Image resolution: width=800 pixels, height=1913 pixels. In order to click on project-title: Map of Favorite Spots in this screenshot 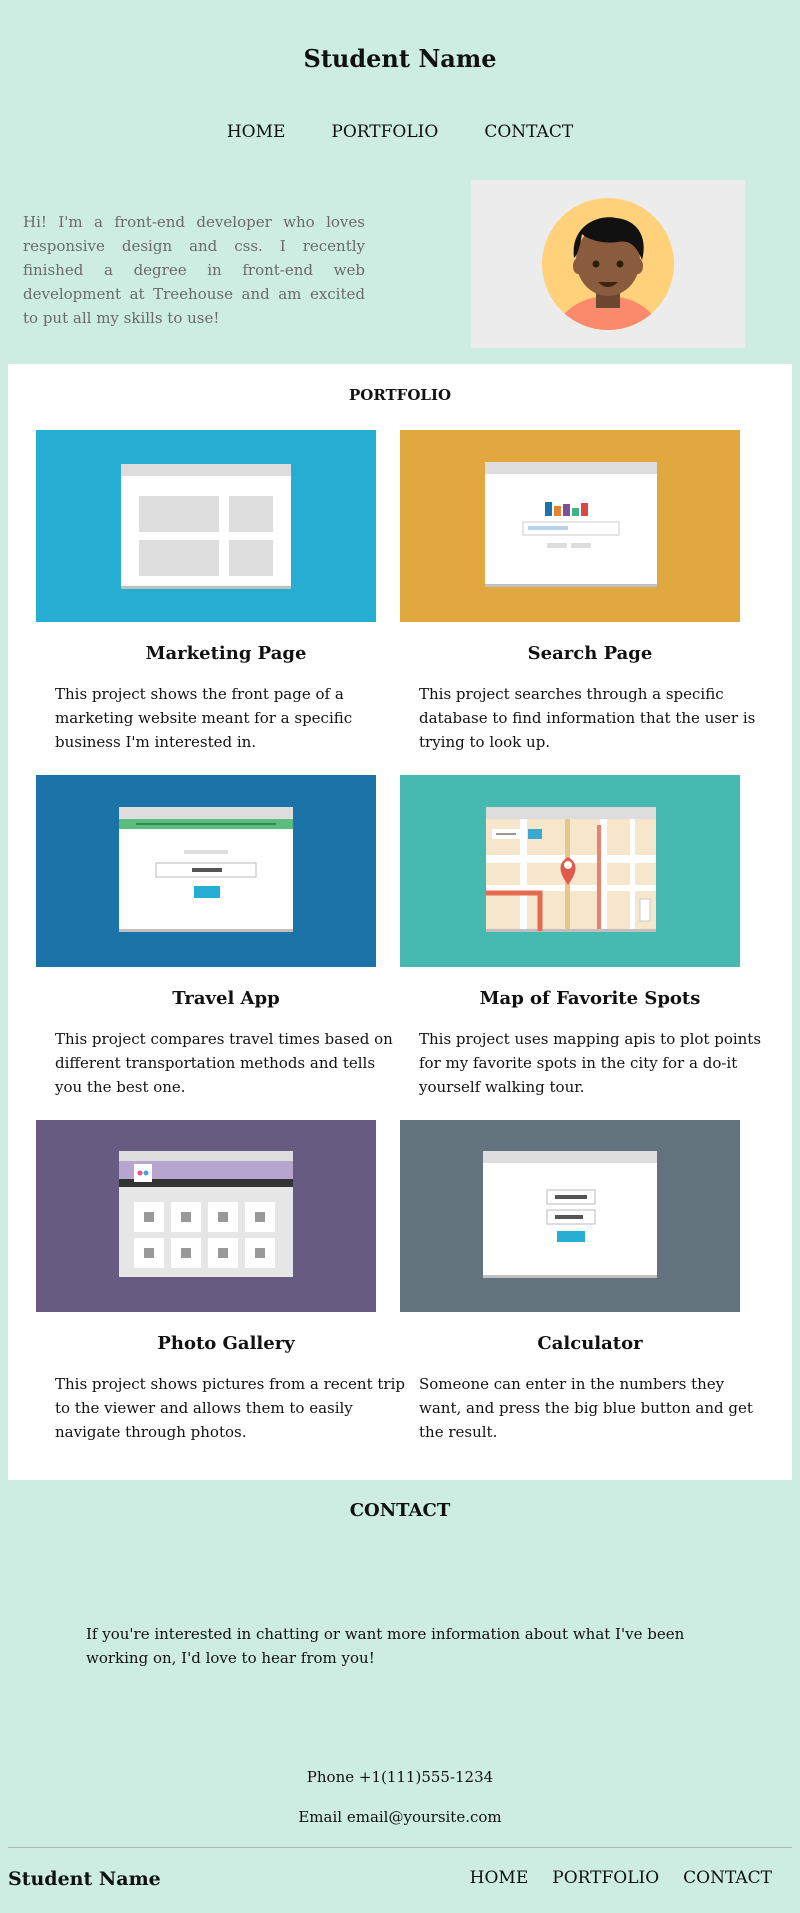, I will do `click(590, 998)`.